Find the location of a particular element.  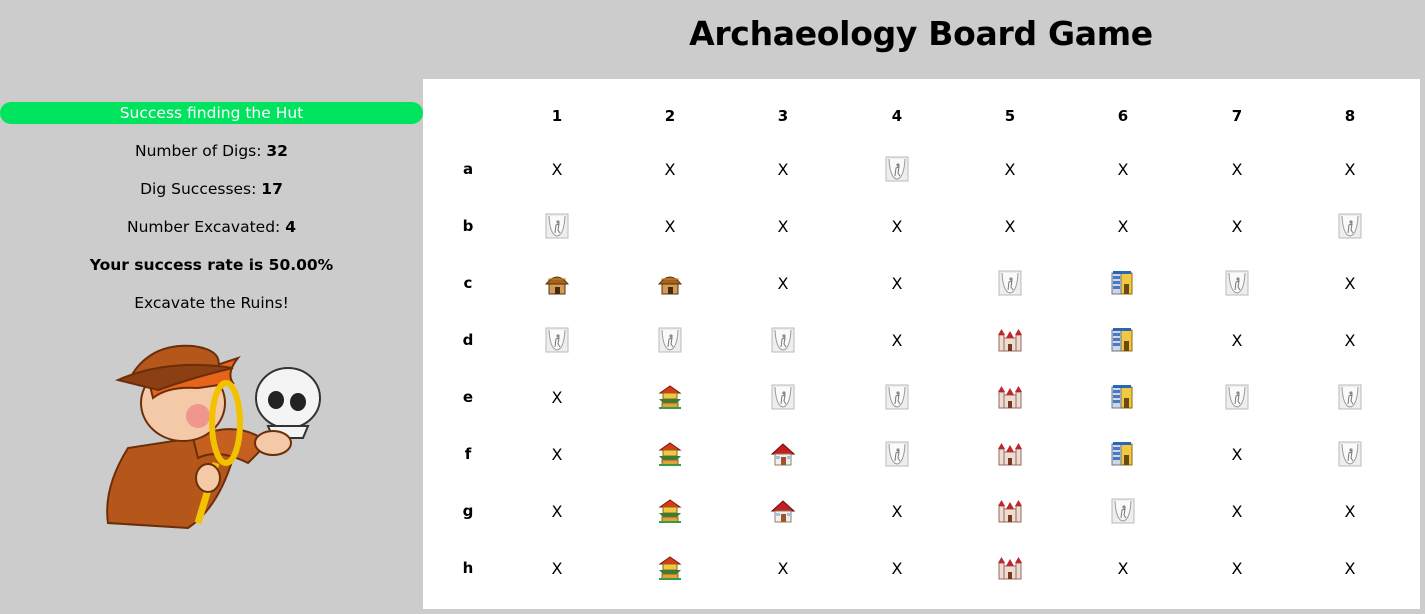

board-cell-d7: X is located at coordinates (1237, 340).